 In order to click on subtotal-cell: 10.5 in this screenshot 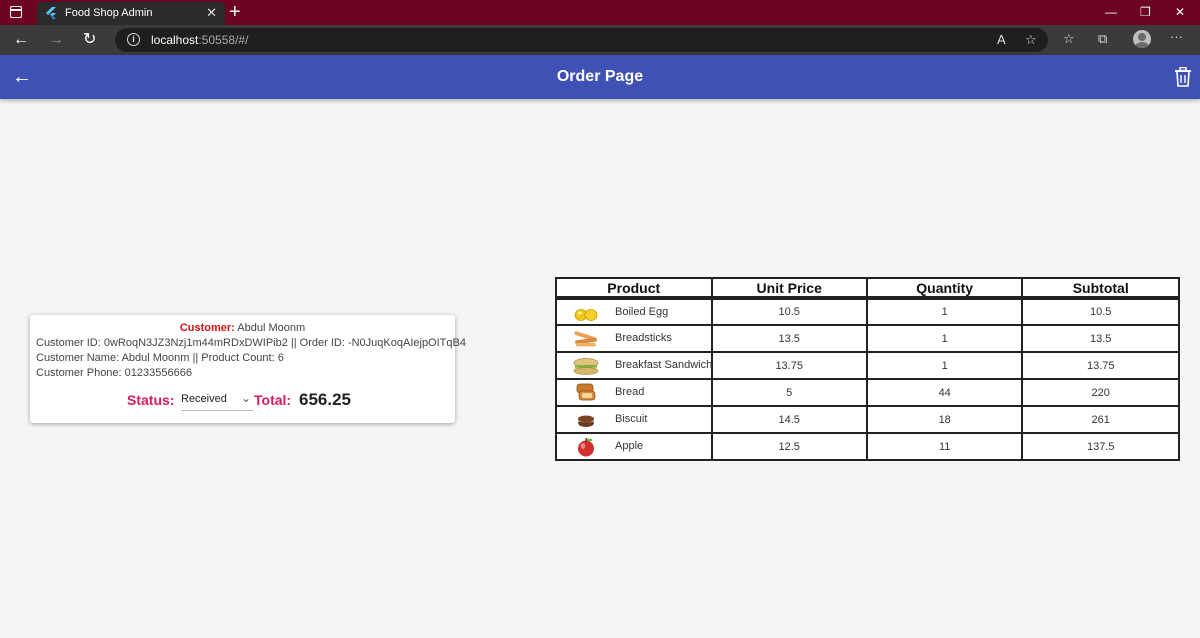, I will do `click(1100, 311)`.